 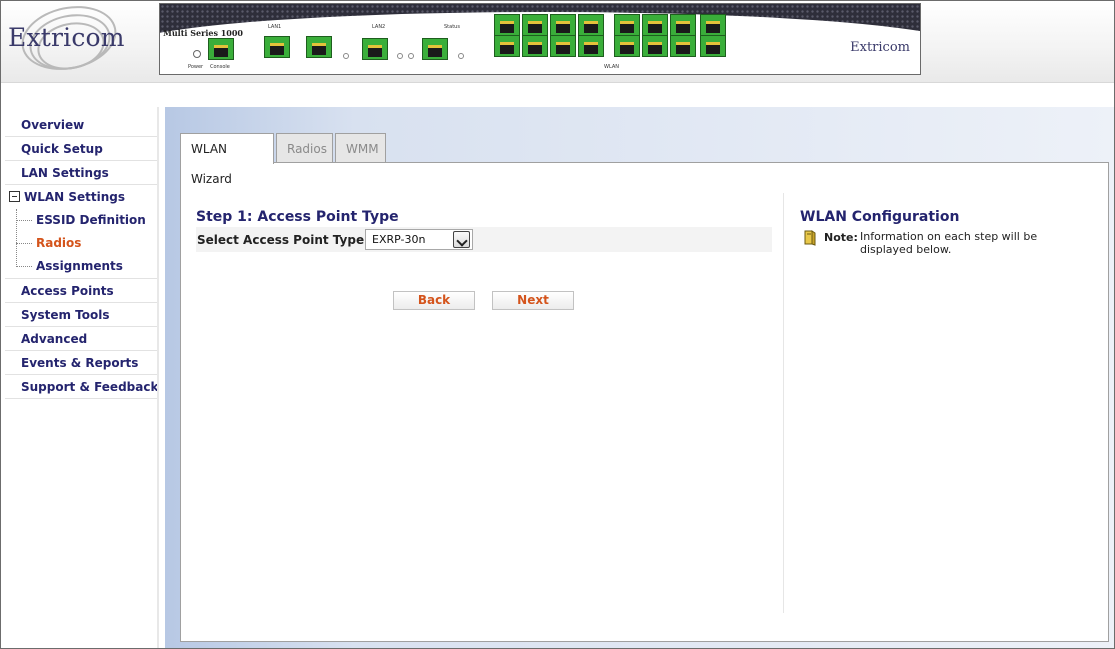 I want to click on tab-radios: Radios, so click(x=304, y=148).